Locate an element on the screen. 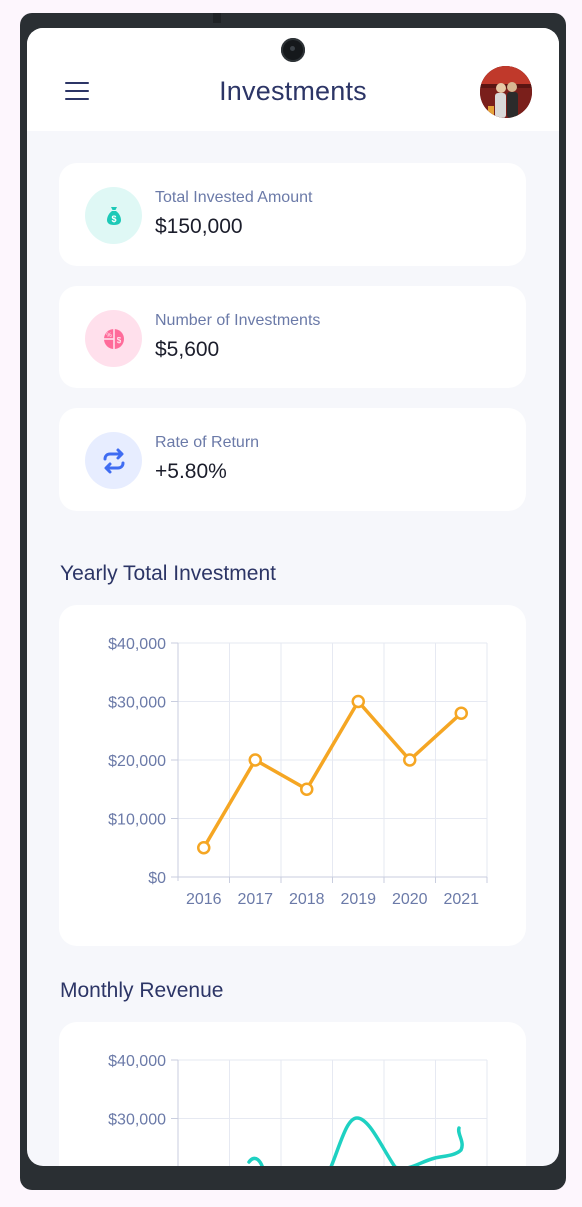 The image size is (582, 1207). stat-label: Rate of Return is located at coordinates (207, 442).